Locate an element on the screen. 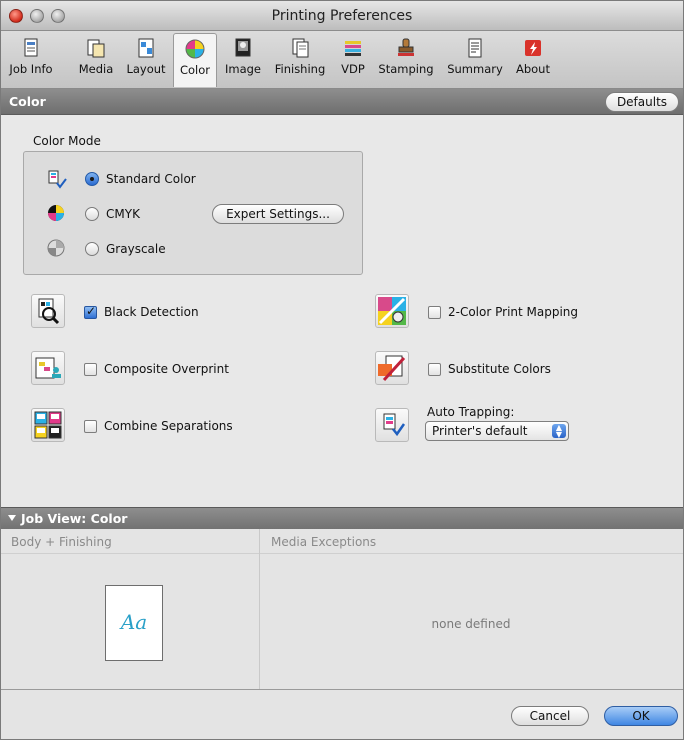  job-view-title: Job View: Color is located at coordinates (74, 518).